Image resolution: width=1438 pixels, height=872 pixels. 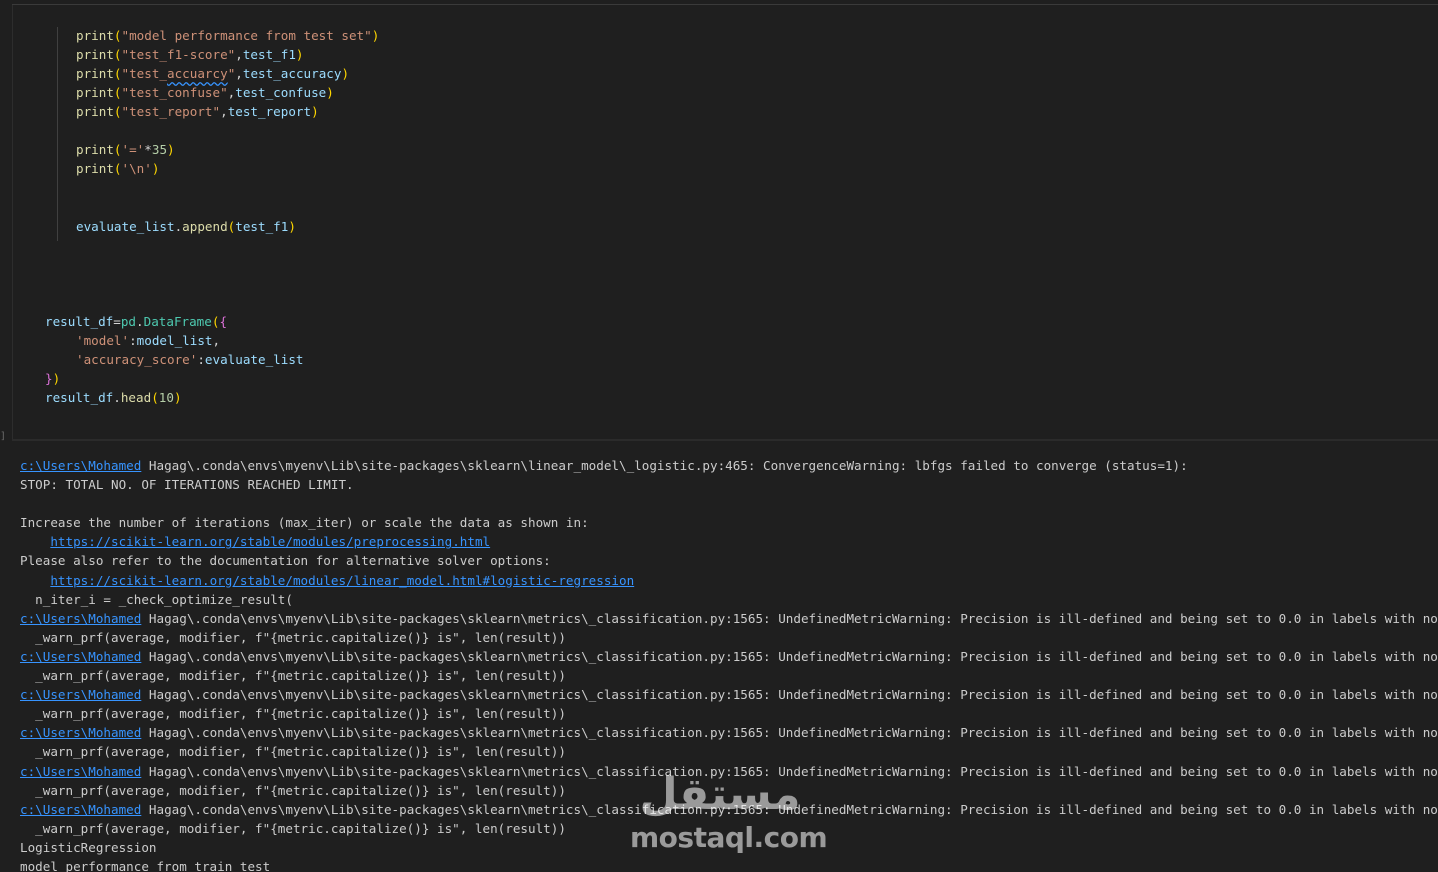 What do you see at coordinates (190, 54) in the screenshot?
I see `code-line: print("test_f1-score",test_f1)` at bounding box center [190, 54].